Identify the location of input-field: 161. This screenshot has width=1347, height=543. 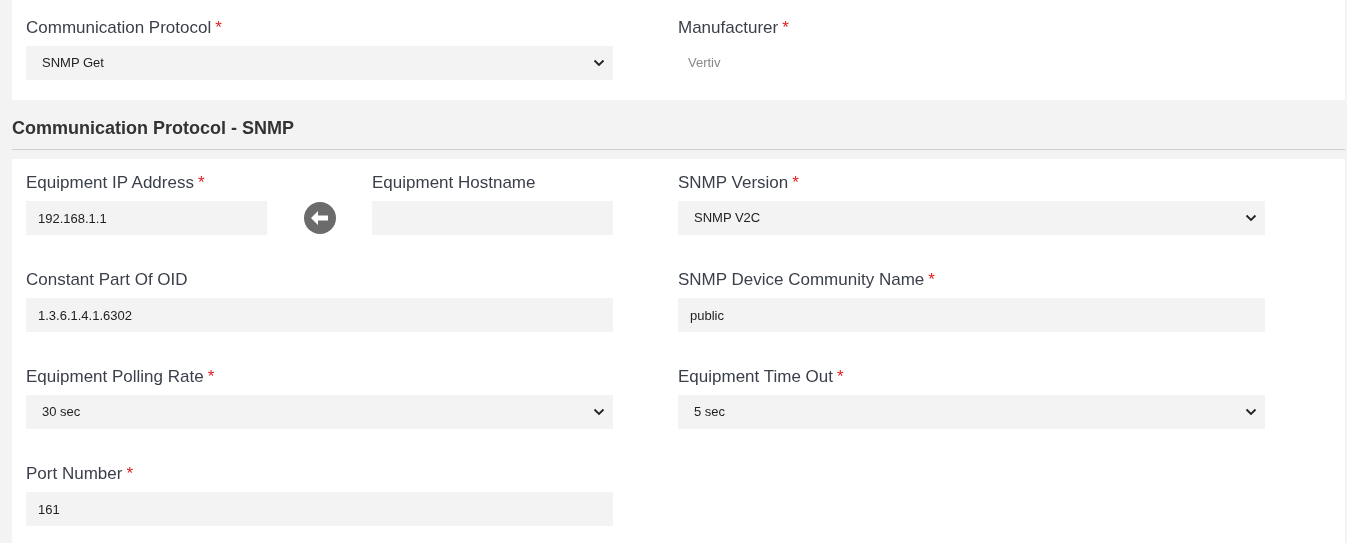
(319, 509).